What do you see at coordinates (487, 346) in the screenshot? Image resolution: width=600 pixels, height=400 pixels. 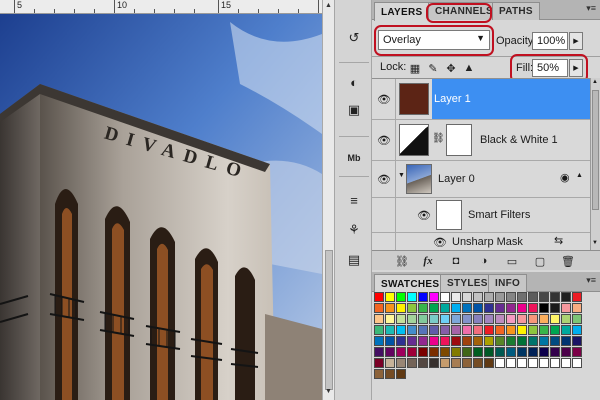 I see `swatches-grid` at bounding box center [487, 346].